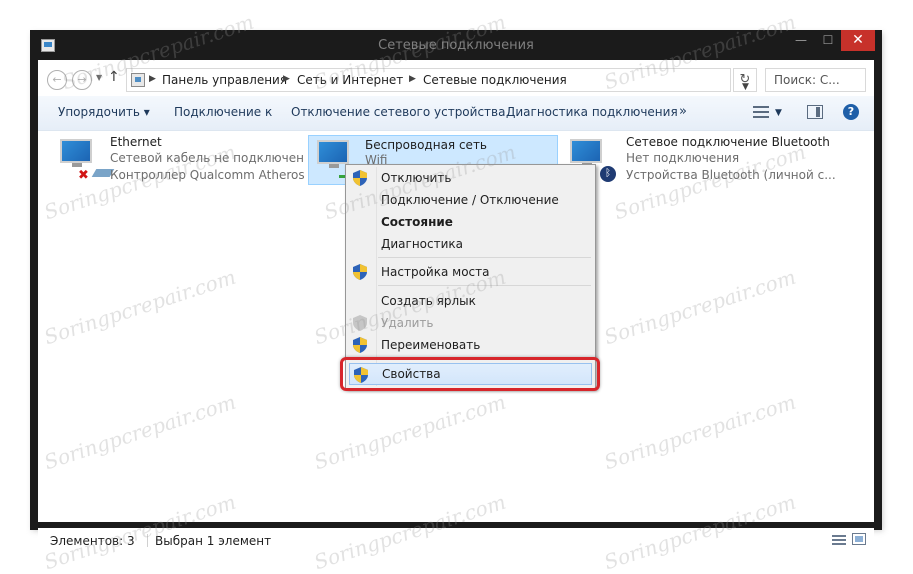 Image resolution: width=913 pixels, height=574 pixels. I want to click on refresh-button: ↻, so click(745, 80).